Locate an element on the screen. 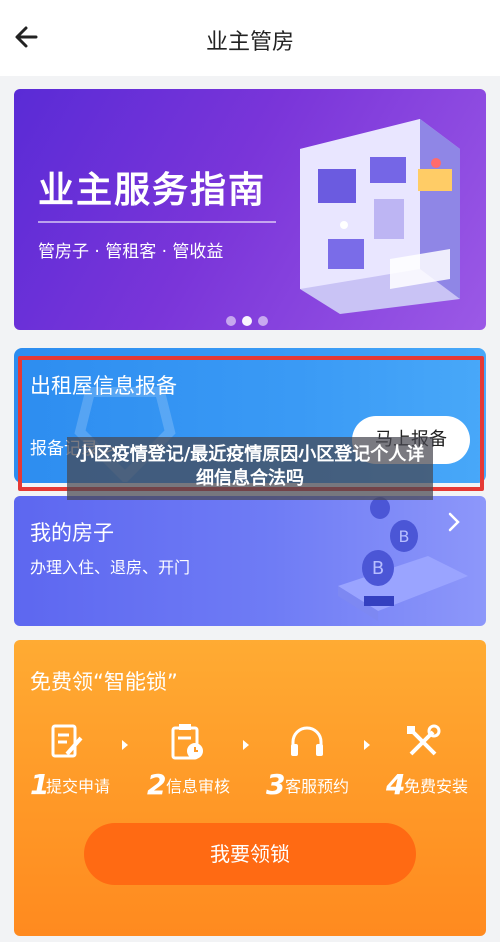  carousel-dots is located at coordinates (247, 321).